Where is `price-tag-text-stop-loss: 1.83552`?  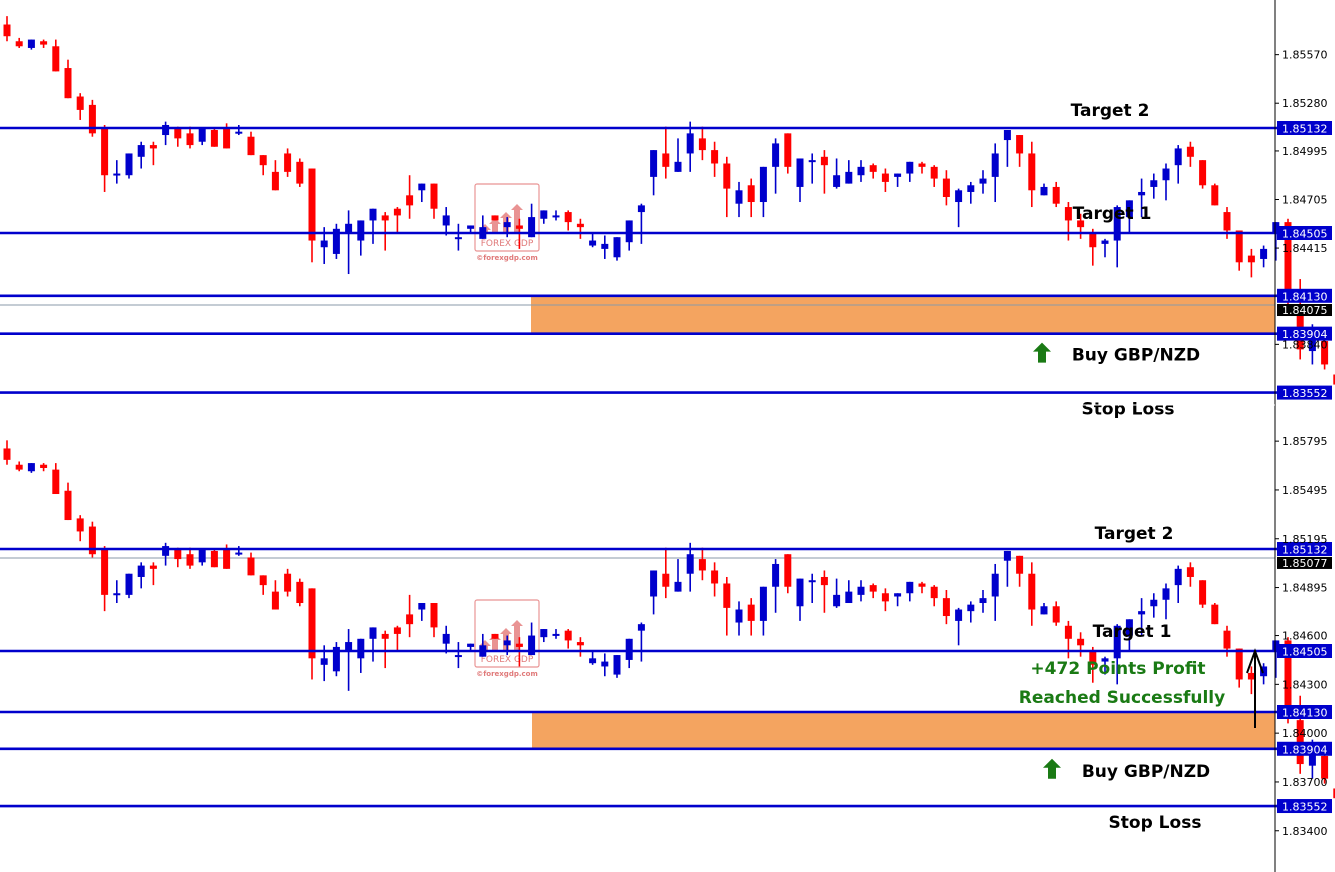
price-tag-text-stop-loss: 1.83552 is located at coordinates (1305, 807).